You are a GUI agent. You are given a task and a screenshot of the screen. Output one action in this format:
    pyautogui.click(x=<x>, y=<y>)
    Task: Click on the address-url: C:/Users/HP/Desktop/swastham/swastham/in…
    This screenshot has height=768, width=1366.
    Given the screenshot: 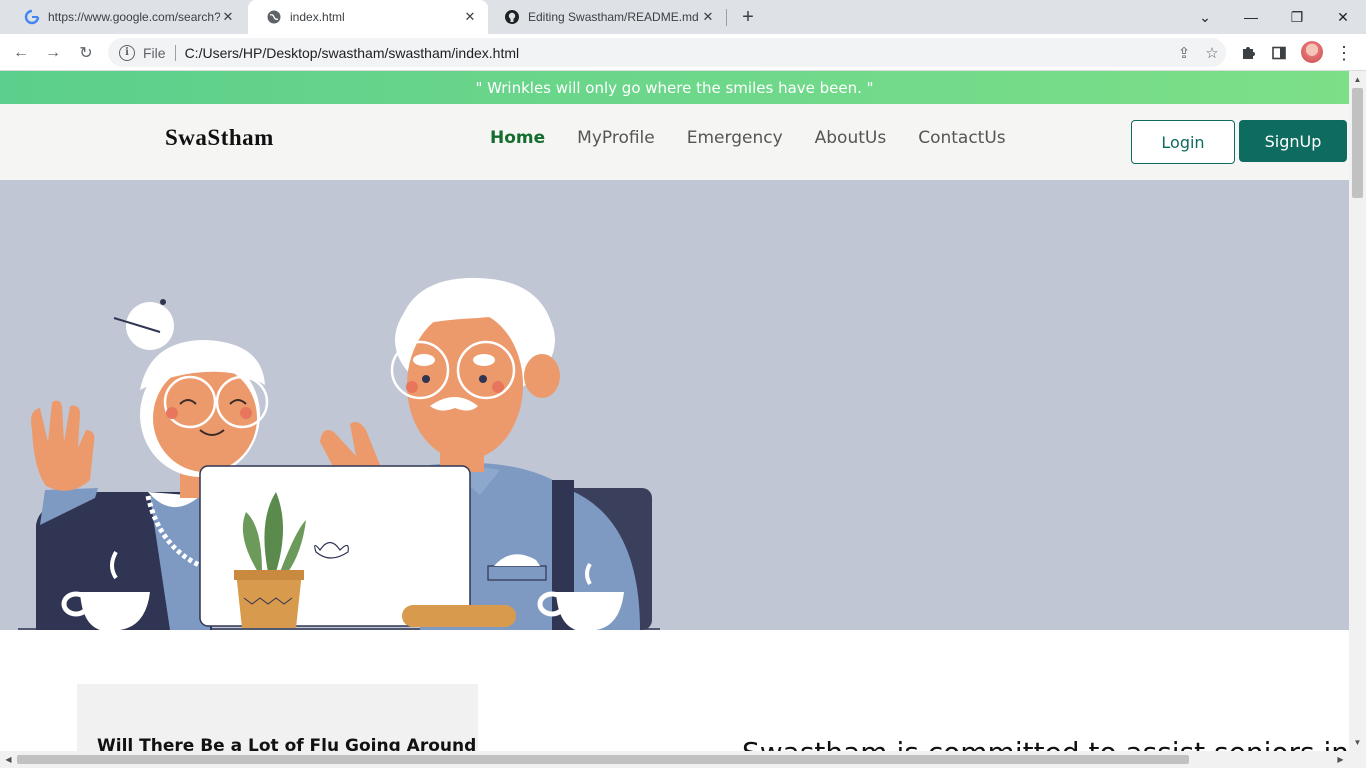 What is the action you would take?
    pyautogui.click(x=677, y=53)
    